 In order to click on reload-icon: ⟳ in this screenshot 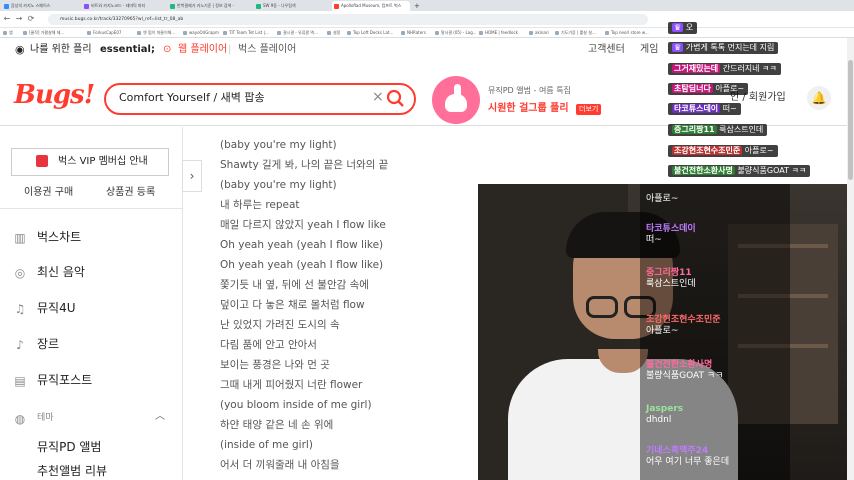, I will do `click(31, 19)`.